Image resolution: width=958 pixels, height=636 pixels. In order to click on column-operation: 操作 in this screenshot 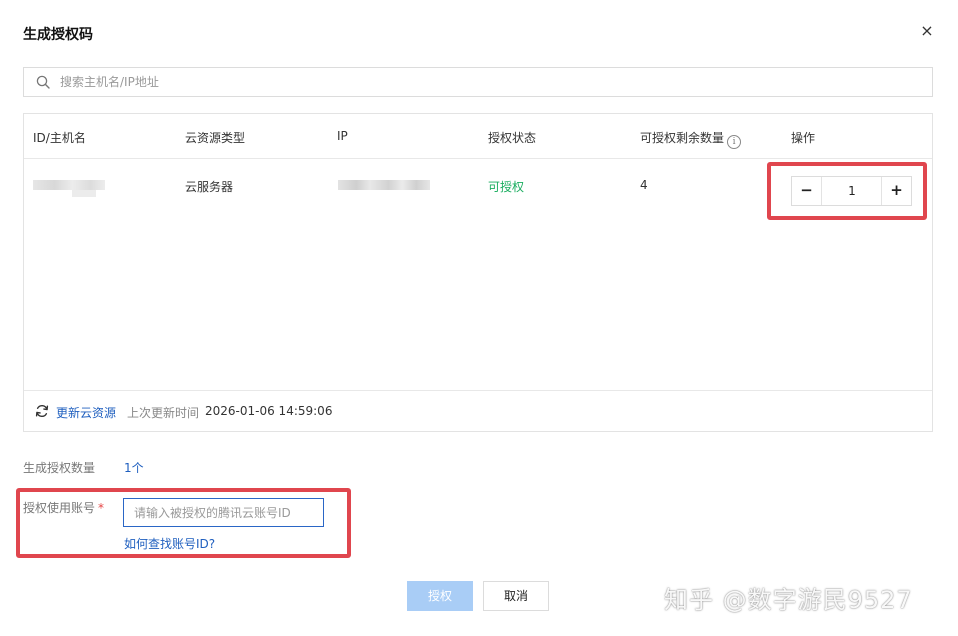, I will do `click(803, 138)`.